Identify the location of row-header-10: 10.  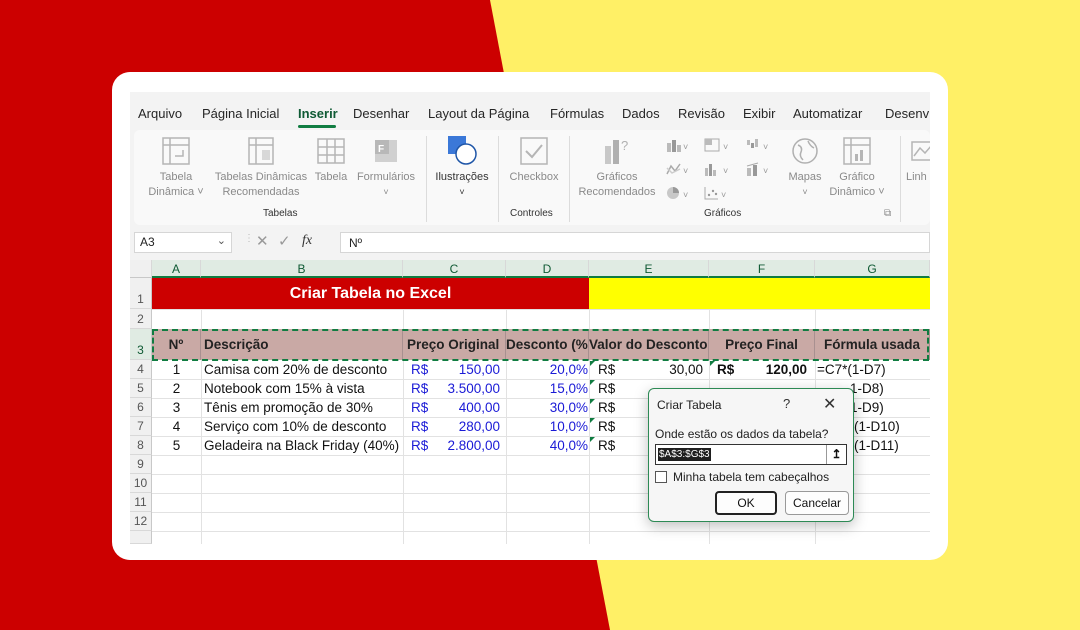
(141, 483).